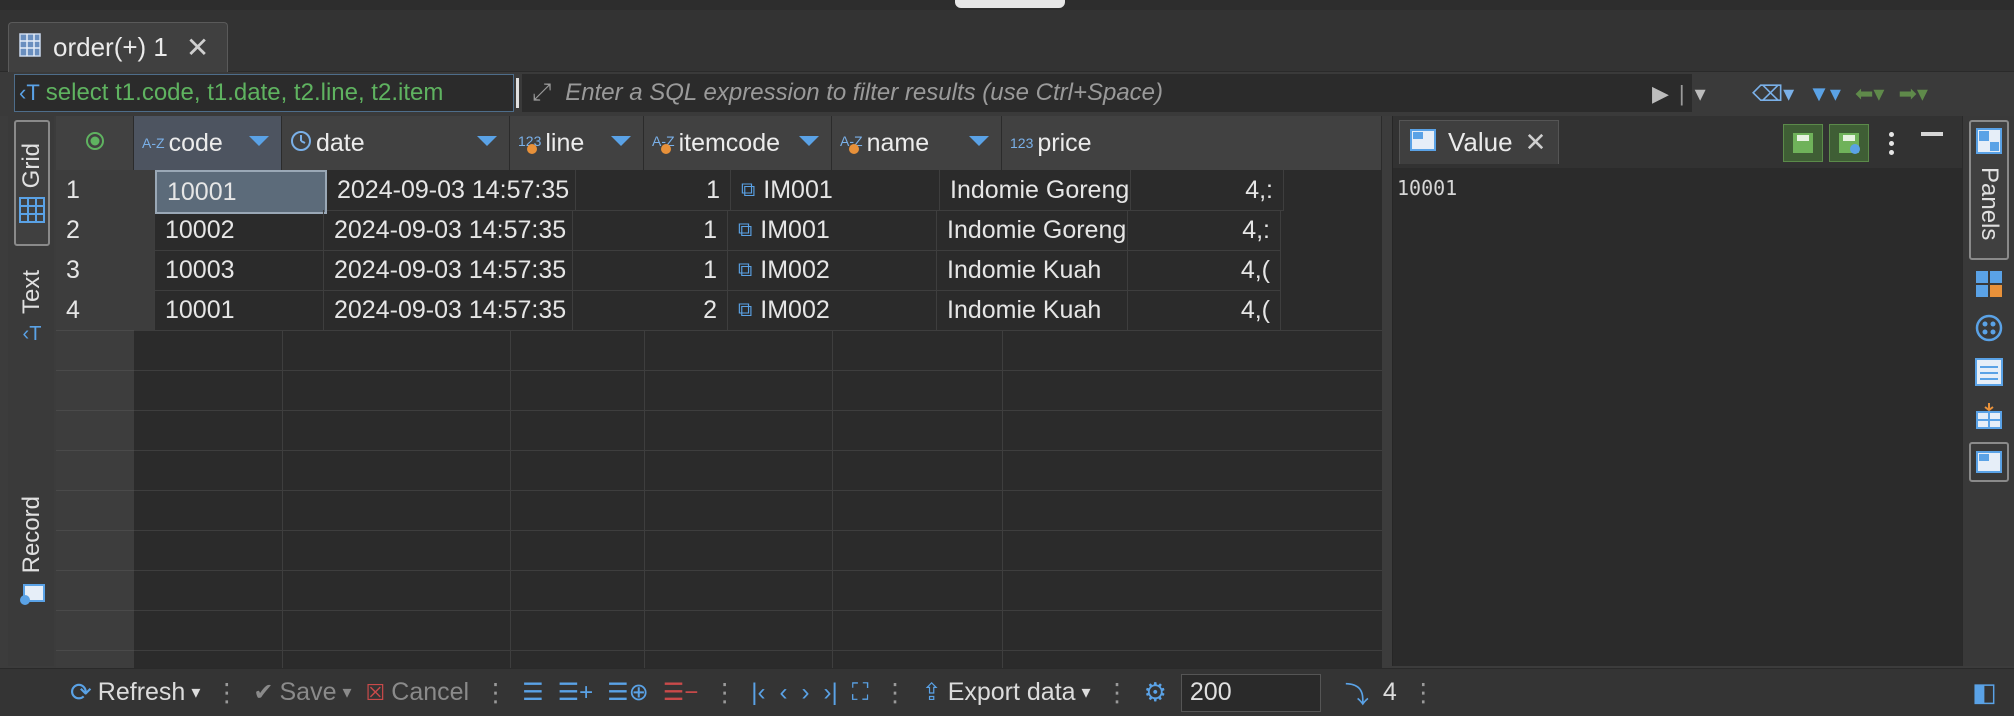 This screenshot has width=2014, height=716. I want to click on history-dropdown-icon: ▾, so click(1700, 94).